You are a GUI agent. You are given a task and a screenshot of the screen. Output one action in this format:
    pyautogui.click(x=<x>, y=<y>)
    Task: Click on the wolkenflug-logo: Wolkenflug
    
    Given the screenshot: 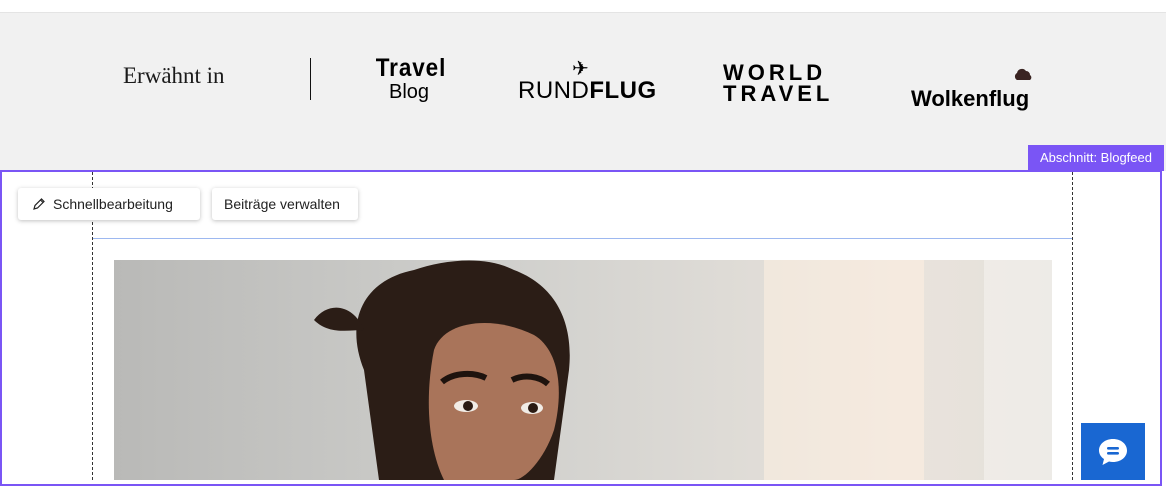 What is the action you would take?
    pyautogui.click(x=970, y=98)
    